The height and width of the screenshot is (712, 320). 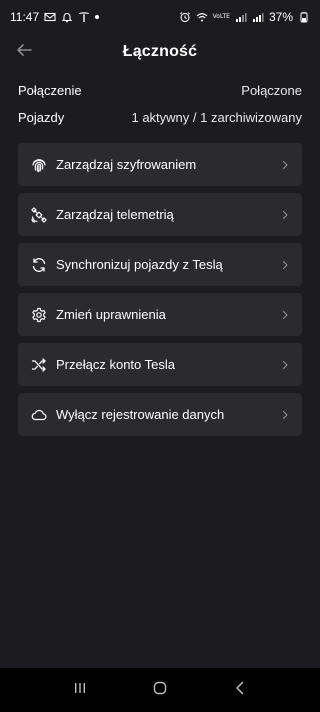 What do you see at coordinates (216, 117) in the screenshot?
I see `vehicles-value: 1 aktywny / 1 zarchiwizowany` at bounding box center [216, 117].